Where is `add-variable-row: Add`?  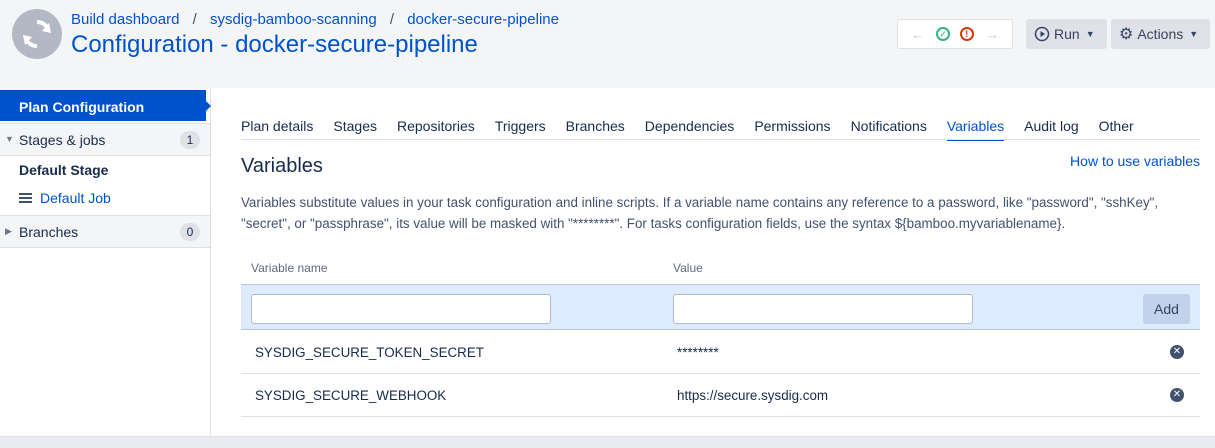
add-variable-row: Add is located at coordinates (720, 307).